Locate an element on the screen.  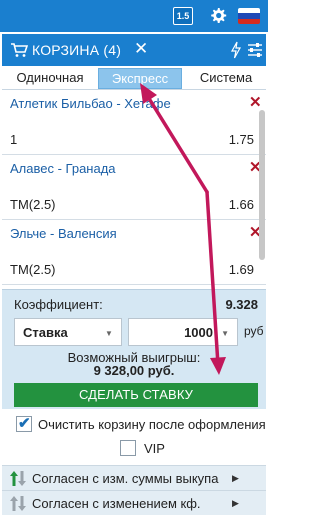
bet-list-scrollbar is located at coordinates (262, 189).